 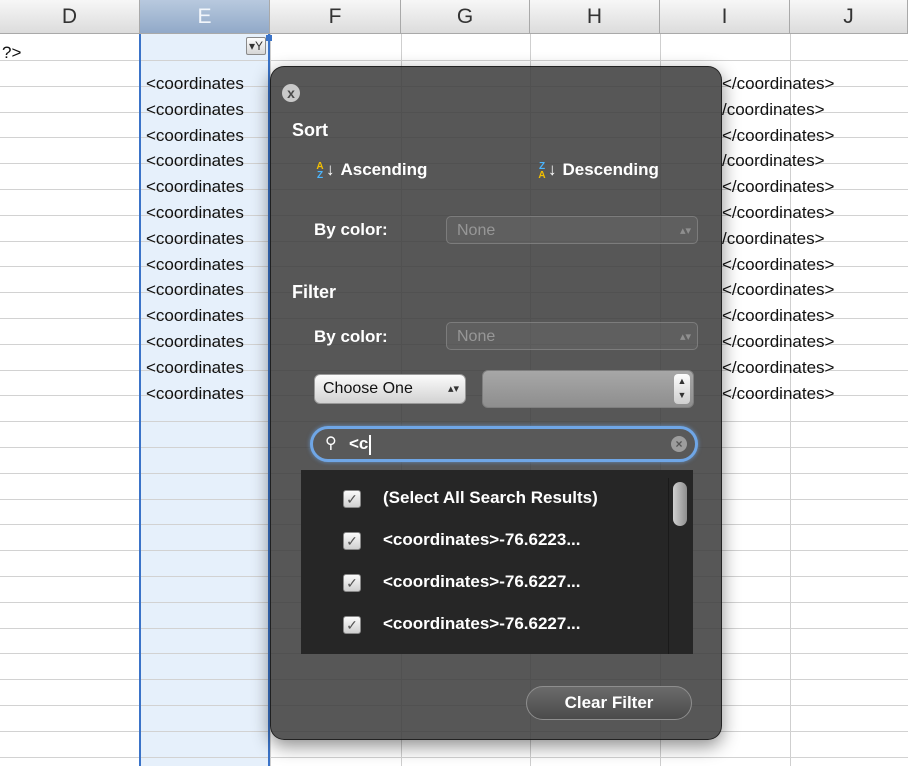 What do you see at coordinates (351, 336) in the screenshot?
I see `filter-by-color-label: By color:` at bounding box center [351, 336].